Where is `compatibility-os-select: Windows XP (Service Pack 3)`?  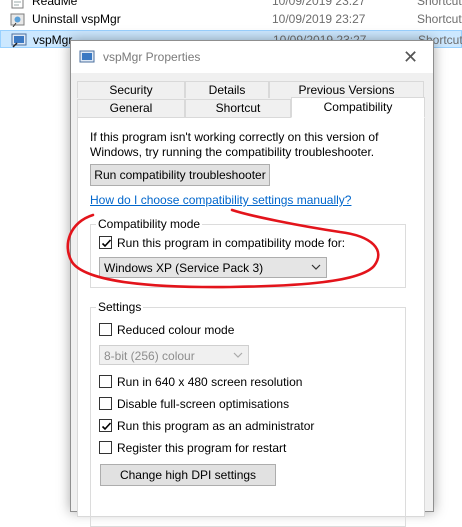
compatibility-os-select: Windows XP (Service Pack 3) is located at coordinates (213, 267).